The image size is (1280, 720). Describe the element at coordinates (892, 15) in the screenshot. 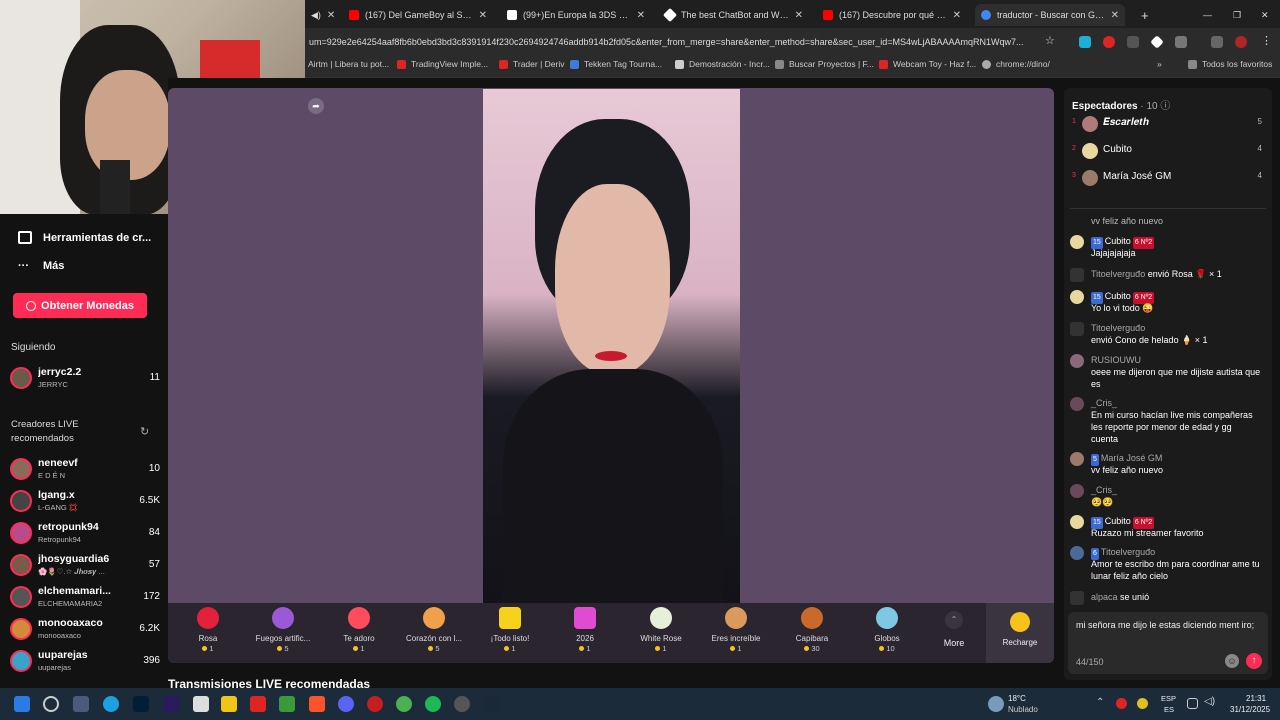

I see `tab-youtube-nintendo: (167) Descubre por qué la Nint✕` at that location.